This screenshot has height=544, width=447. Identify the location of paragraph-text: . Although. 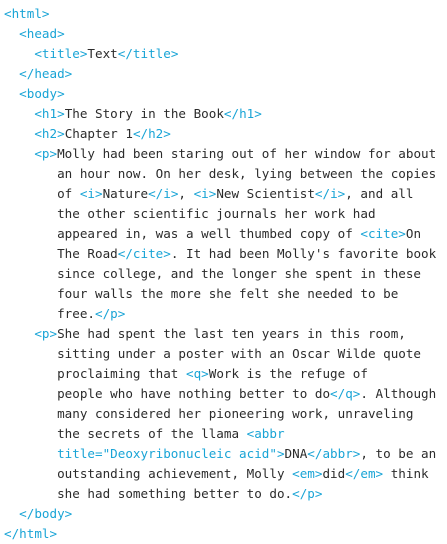
(398, 393).